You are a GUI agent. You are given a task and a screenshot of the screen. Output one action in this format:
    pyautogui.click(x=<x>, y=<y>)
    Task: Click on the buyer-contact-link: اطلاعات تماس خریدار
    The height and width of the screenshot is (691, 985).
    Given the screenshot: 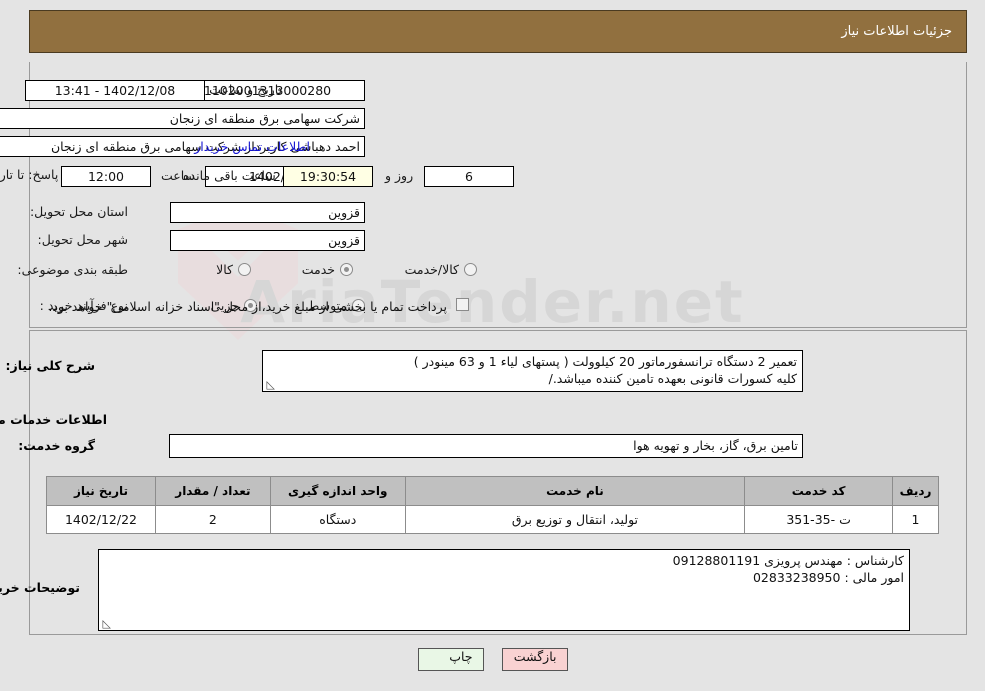 What is the action you would take?
    pyautogui.click(x=252, y=146)
    